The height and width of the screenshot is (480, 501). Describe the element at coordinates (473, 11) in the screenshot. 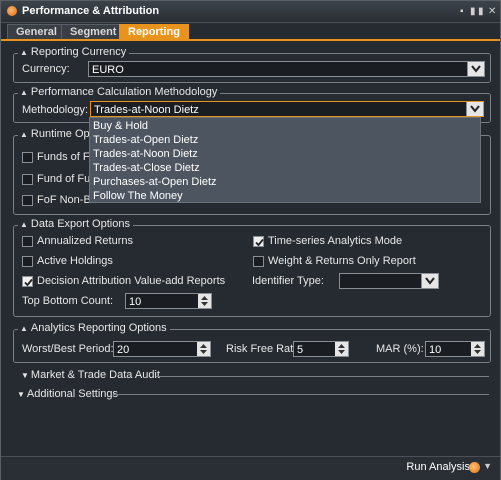

I see `restore-icon: ▮` at that location.